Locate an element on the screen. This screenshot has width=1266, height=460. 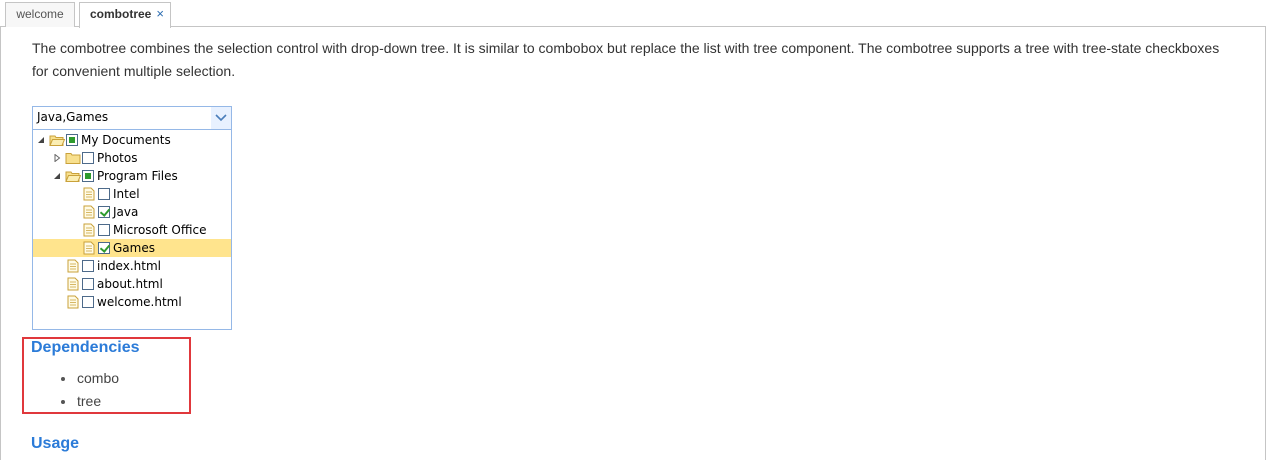
tree-node-label: Photos is located at coordinates (117, 158).